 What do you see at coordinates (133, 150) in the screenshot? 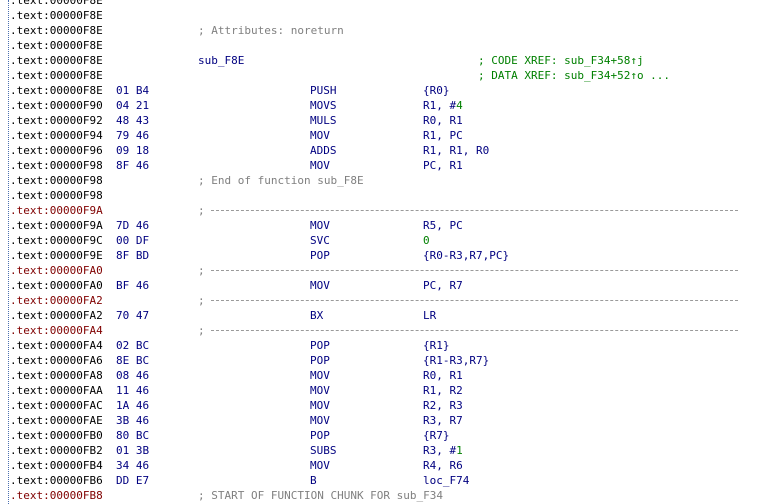
I see `opcode-bytes: 09 18` at bounding box center [133, 150].